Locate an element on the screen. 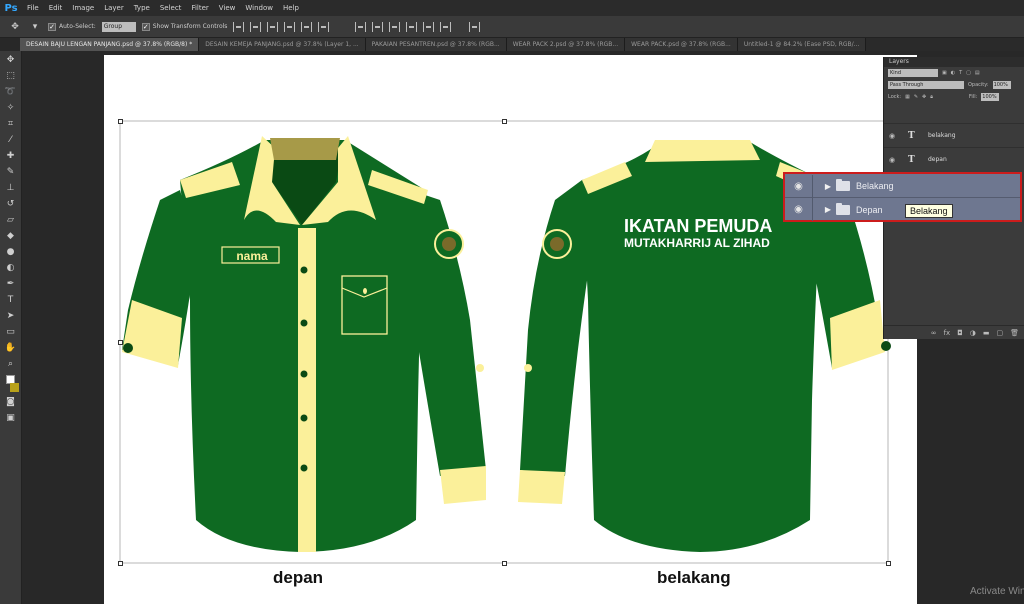 The width and height of the screenshot is (1024, 604). menu-view: View is located at coordinates (227, 8).